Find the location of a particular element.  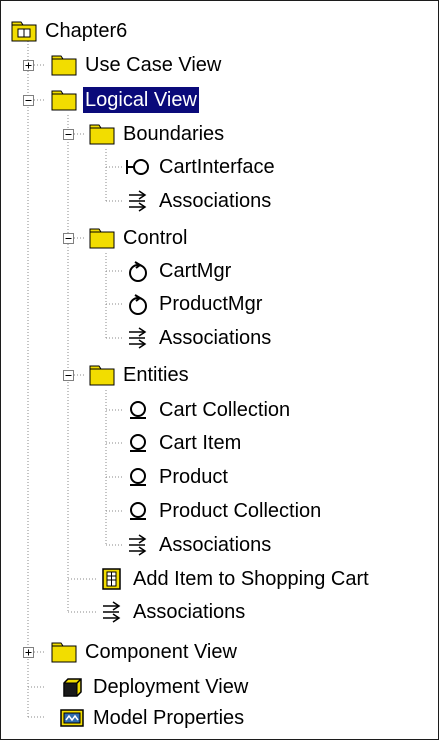

tree-item-cart-item: Cart Item is located at coordinates (184, 443).